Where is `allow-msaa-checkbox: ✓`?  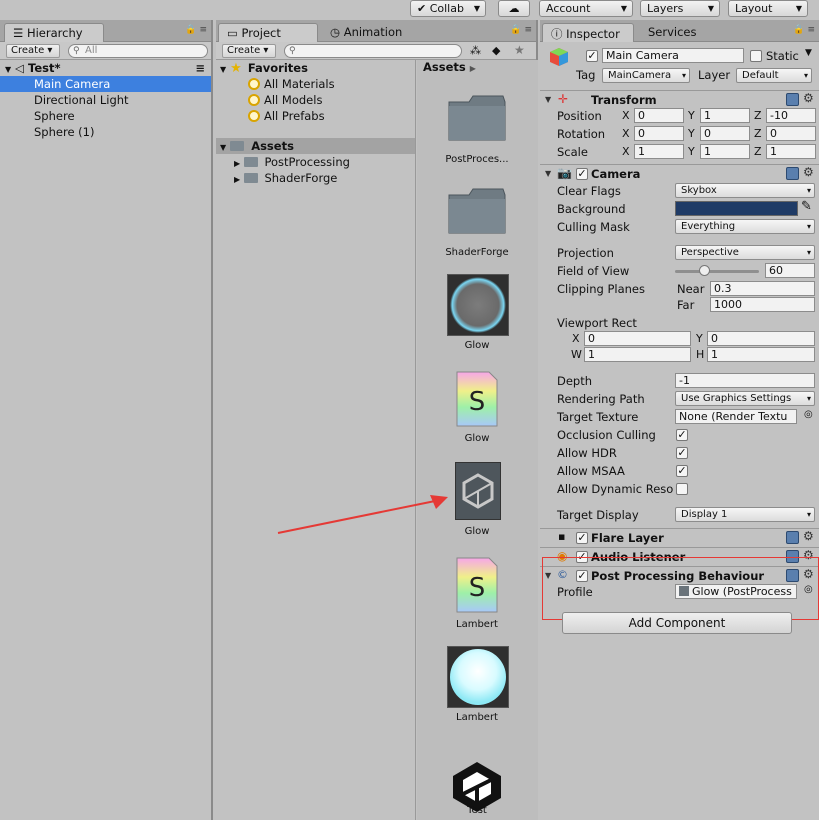 allow-msaa-checkbox: ✓ is located at coordinates (682, 471).